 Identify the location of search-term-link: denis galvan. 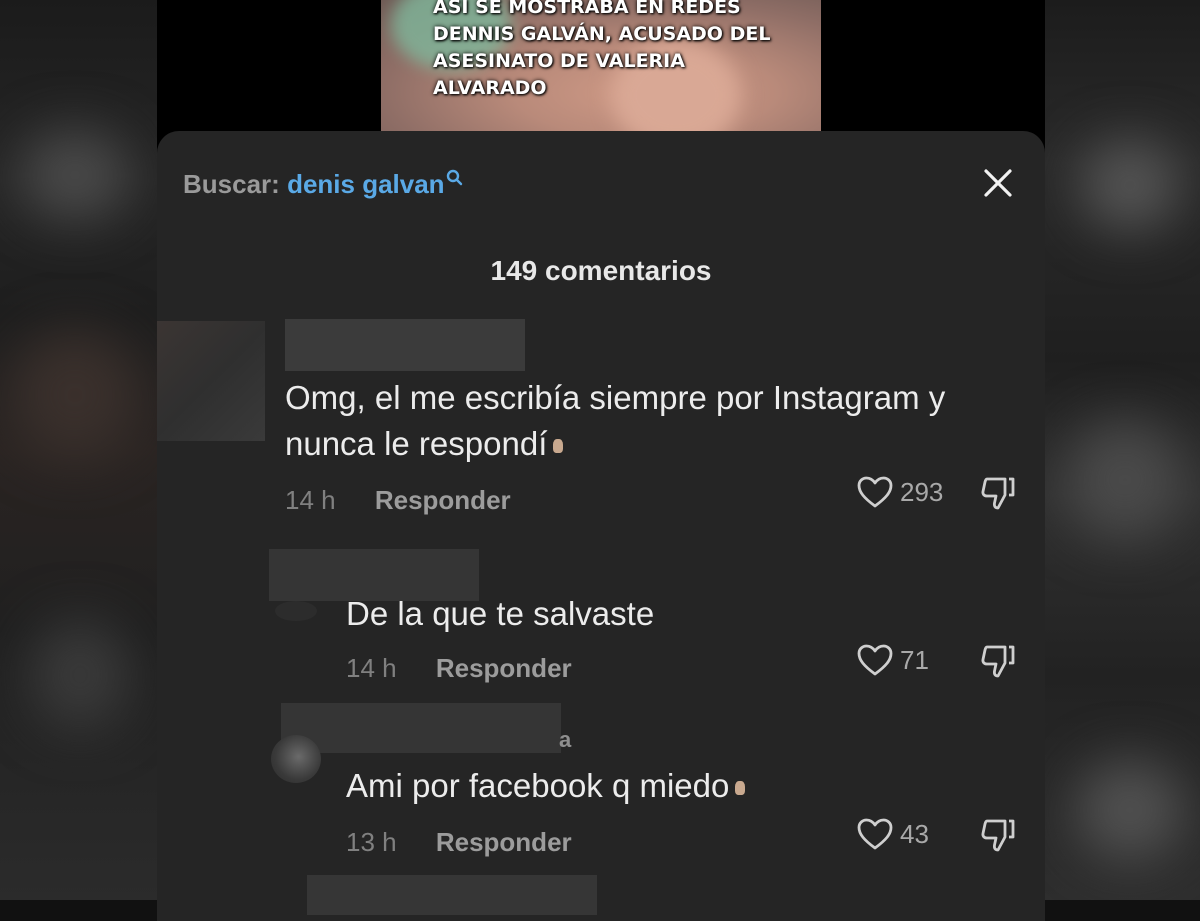
(366, 184).